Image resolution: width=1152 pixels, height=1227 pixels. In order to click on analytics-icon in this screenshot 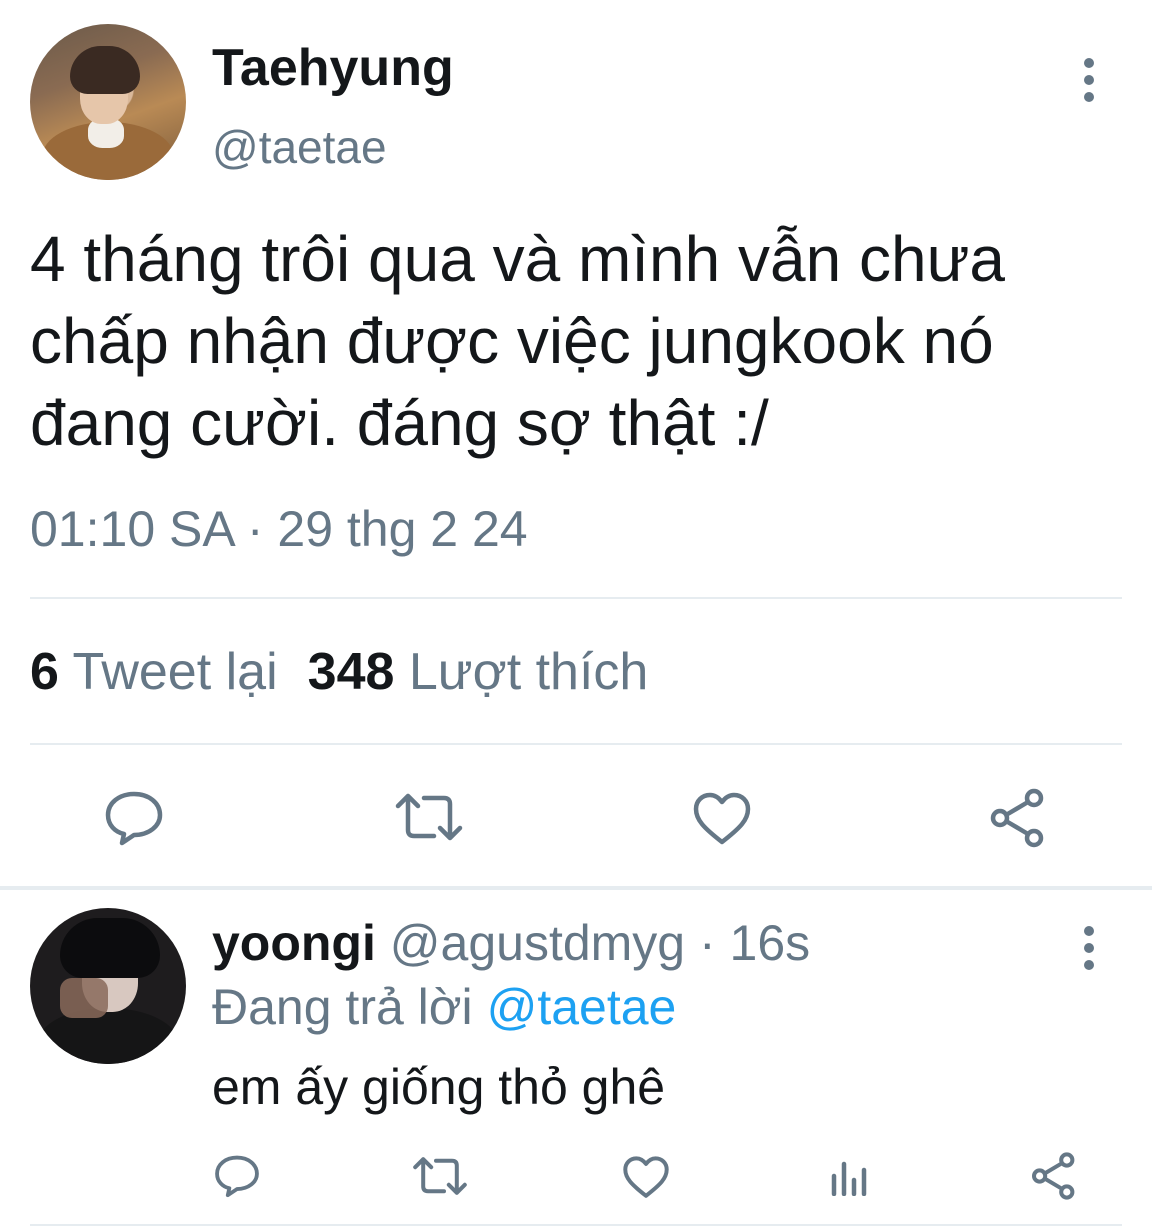, I will do `click(850, 1176)`.